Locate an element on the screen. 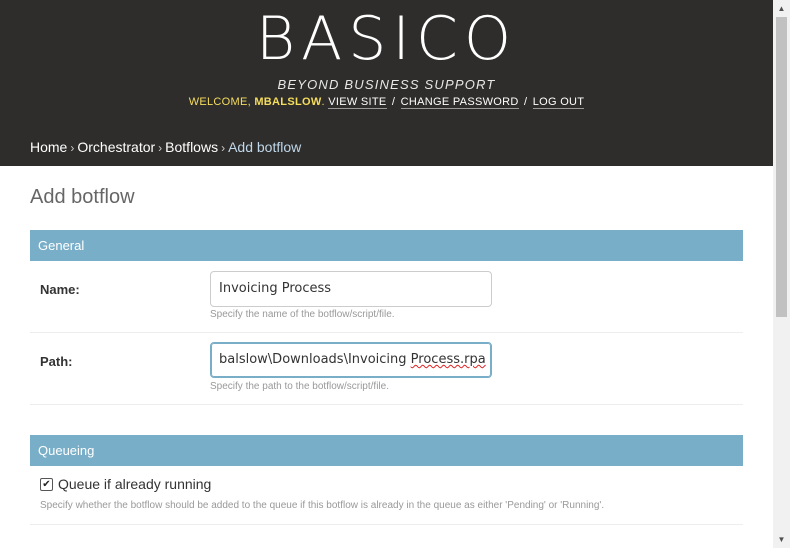 Image resolution: width=790 pixels, height=548 pixels. path-input-value: balslow\Downloads\Invoicing is located at coordinates (315, 359).